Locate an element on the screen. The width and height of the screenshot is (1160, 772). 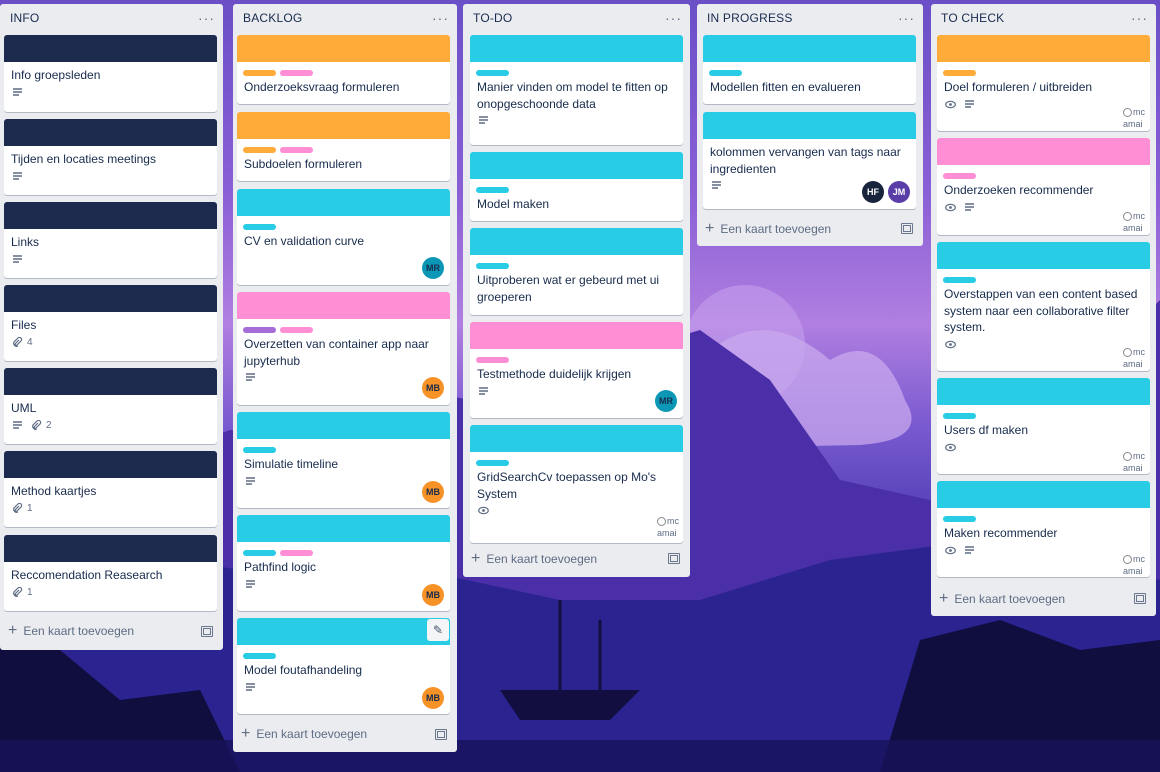
card-testmethode: Testmethode duidelijk krijgen MR is located at coordinates (576, 370).